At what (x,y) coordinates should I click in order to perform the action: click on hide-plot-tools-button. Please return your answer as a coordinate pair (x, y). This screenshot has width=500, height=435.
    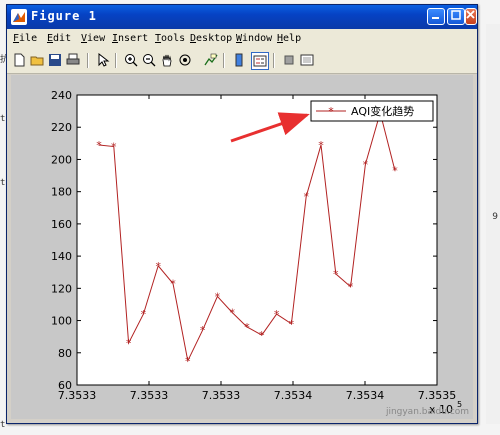
    Looking at the image, I should click on (289, 60).